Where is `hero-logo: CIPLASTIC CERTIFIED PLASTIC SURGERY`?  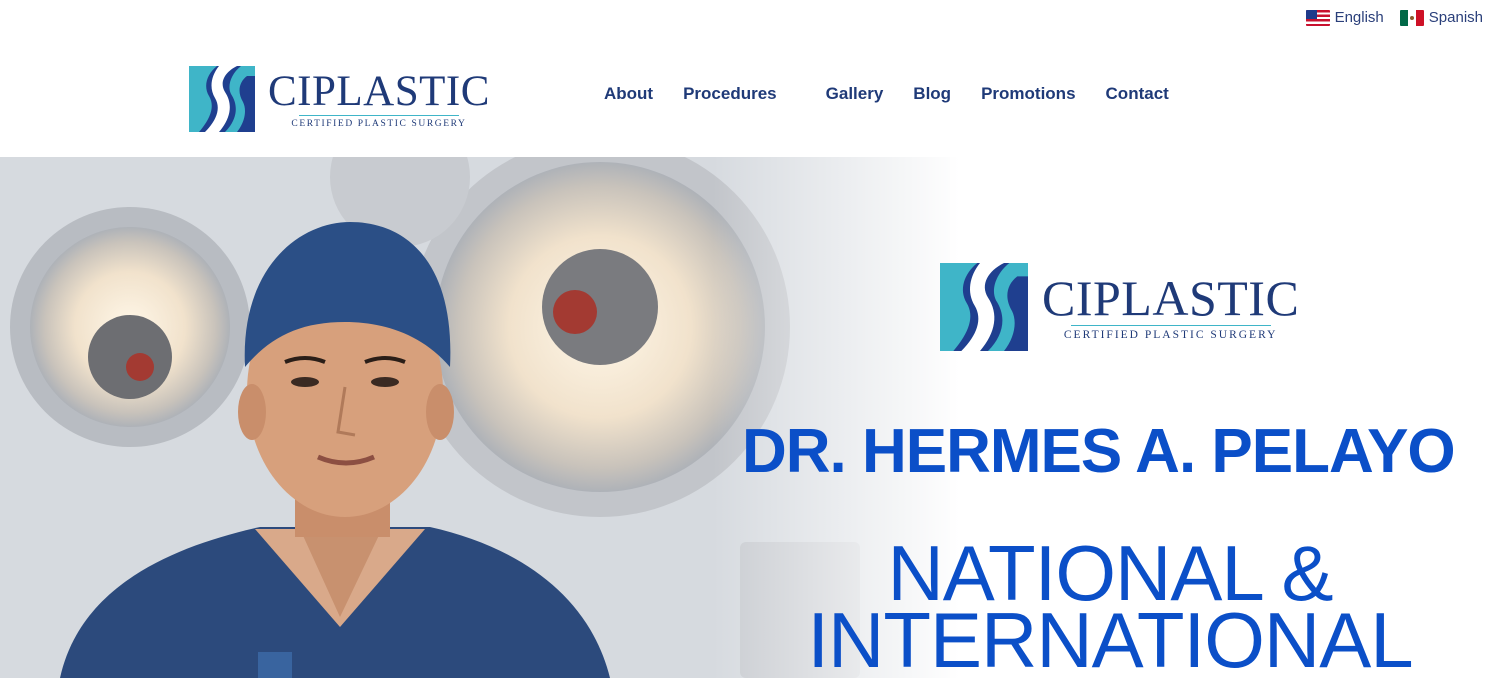
hero-logo: CIPLASTIC CERTIFIED PLASTIC SURGERY is located at coordinates (1119, 307).